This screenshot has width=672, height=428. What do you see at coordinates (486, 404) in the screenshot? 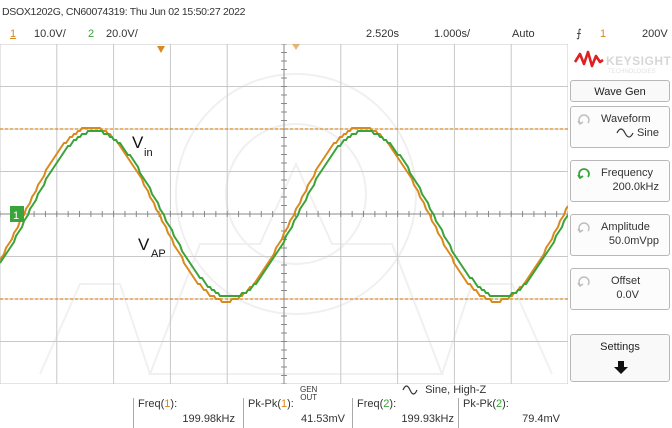
I see `measurement-label: Pk-Pk(2):` at bounding box center [486, 404].